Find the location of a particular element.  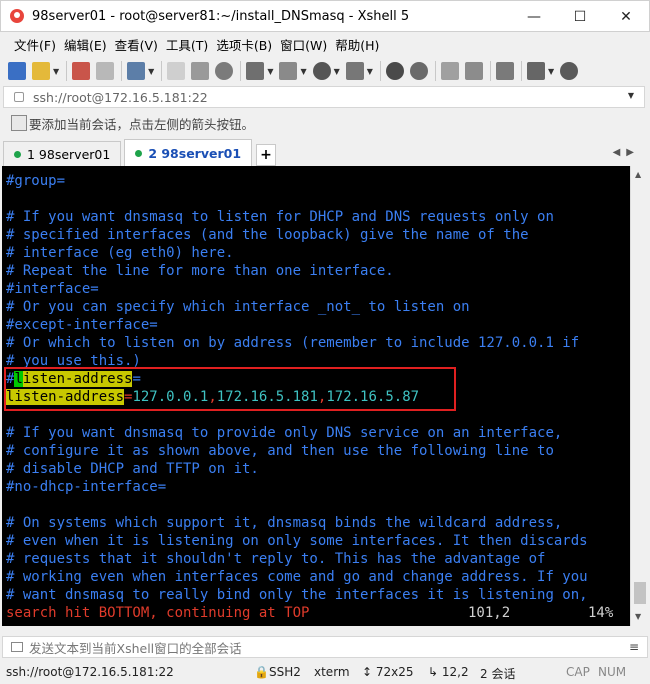

font-dropdown-icon: ▼ is located at coordinates (370, 71).